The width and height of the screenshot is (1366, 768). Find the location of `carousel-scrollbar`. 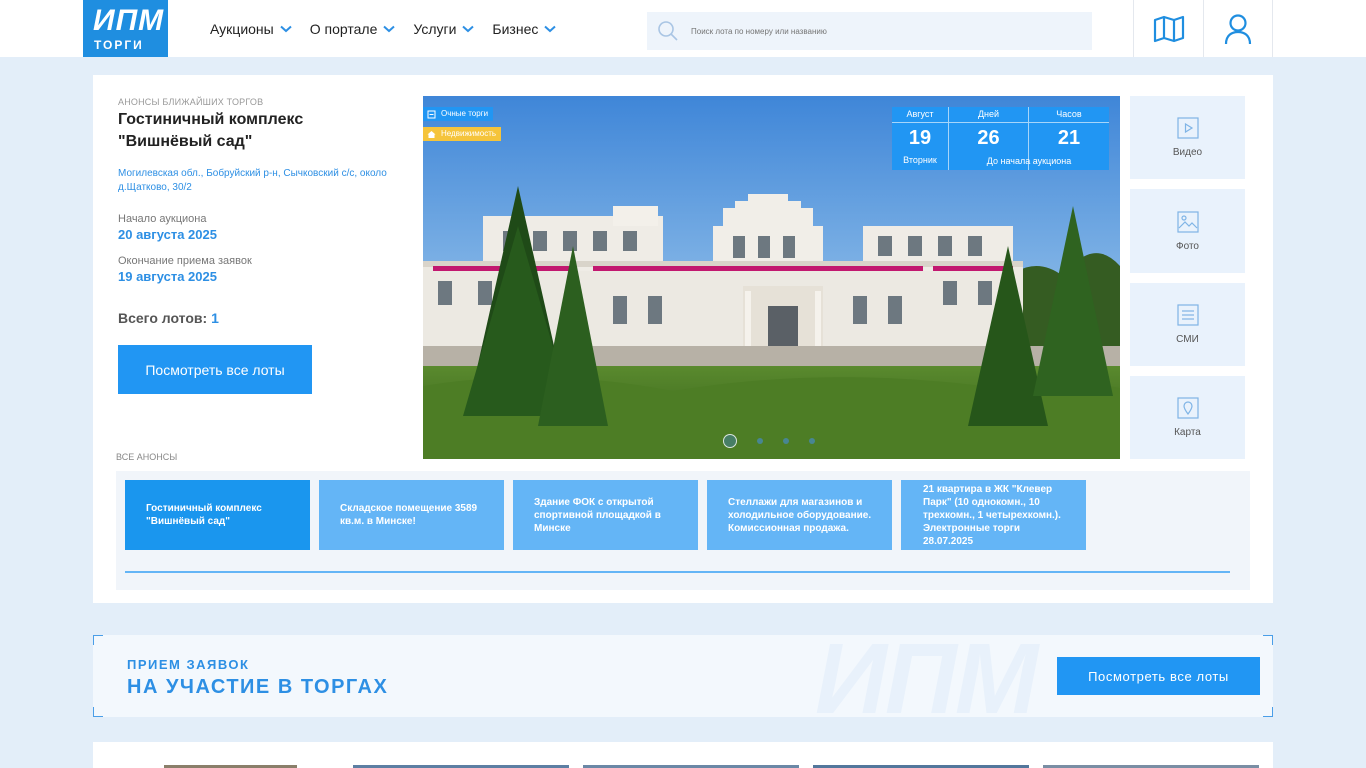

carousel-scrollbar is located at coordinates (677, 572).